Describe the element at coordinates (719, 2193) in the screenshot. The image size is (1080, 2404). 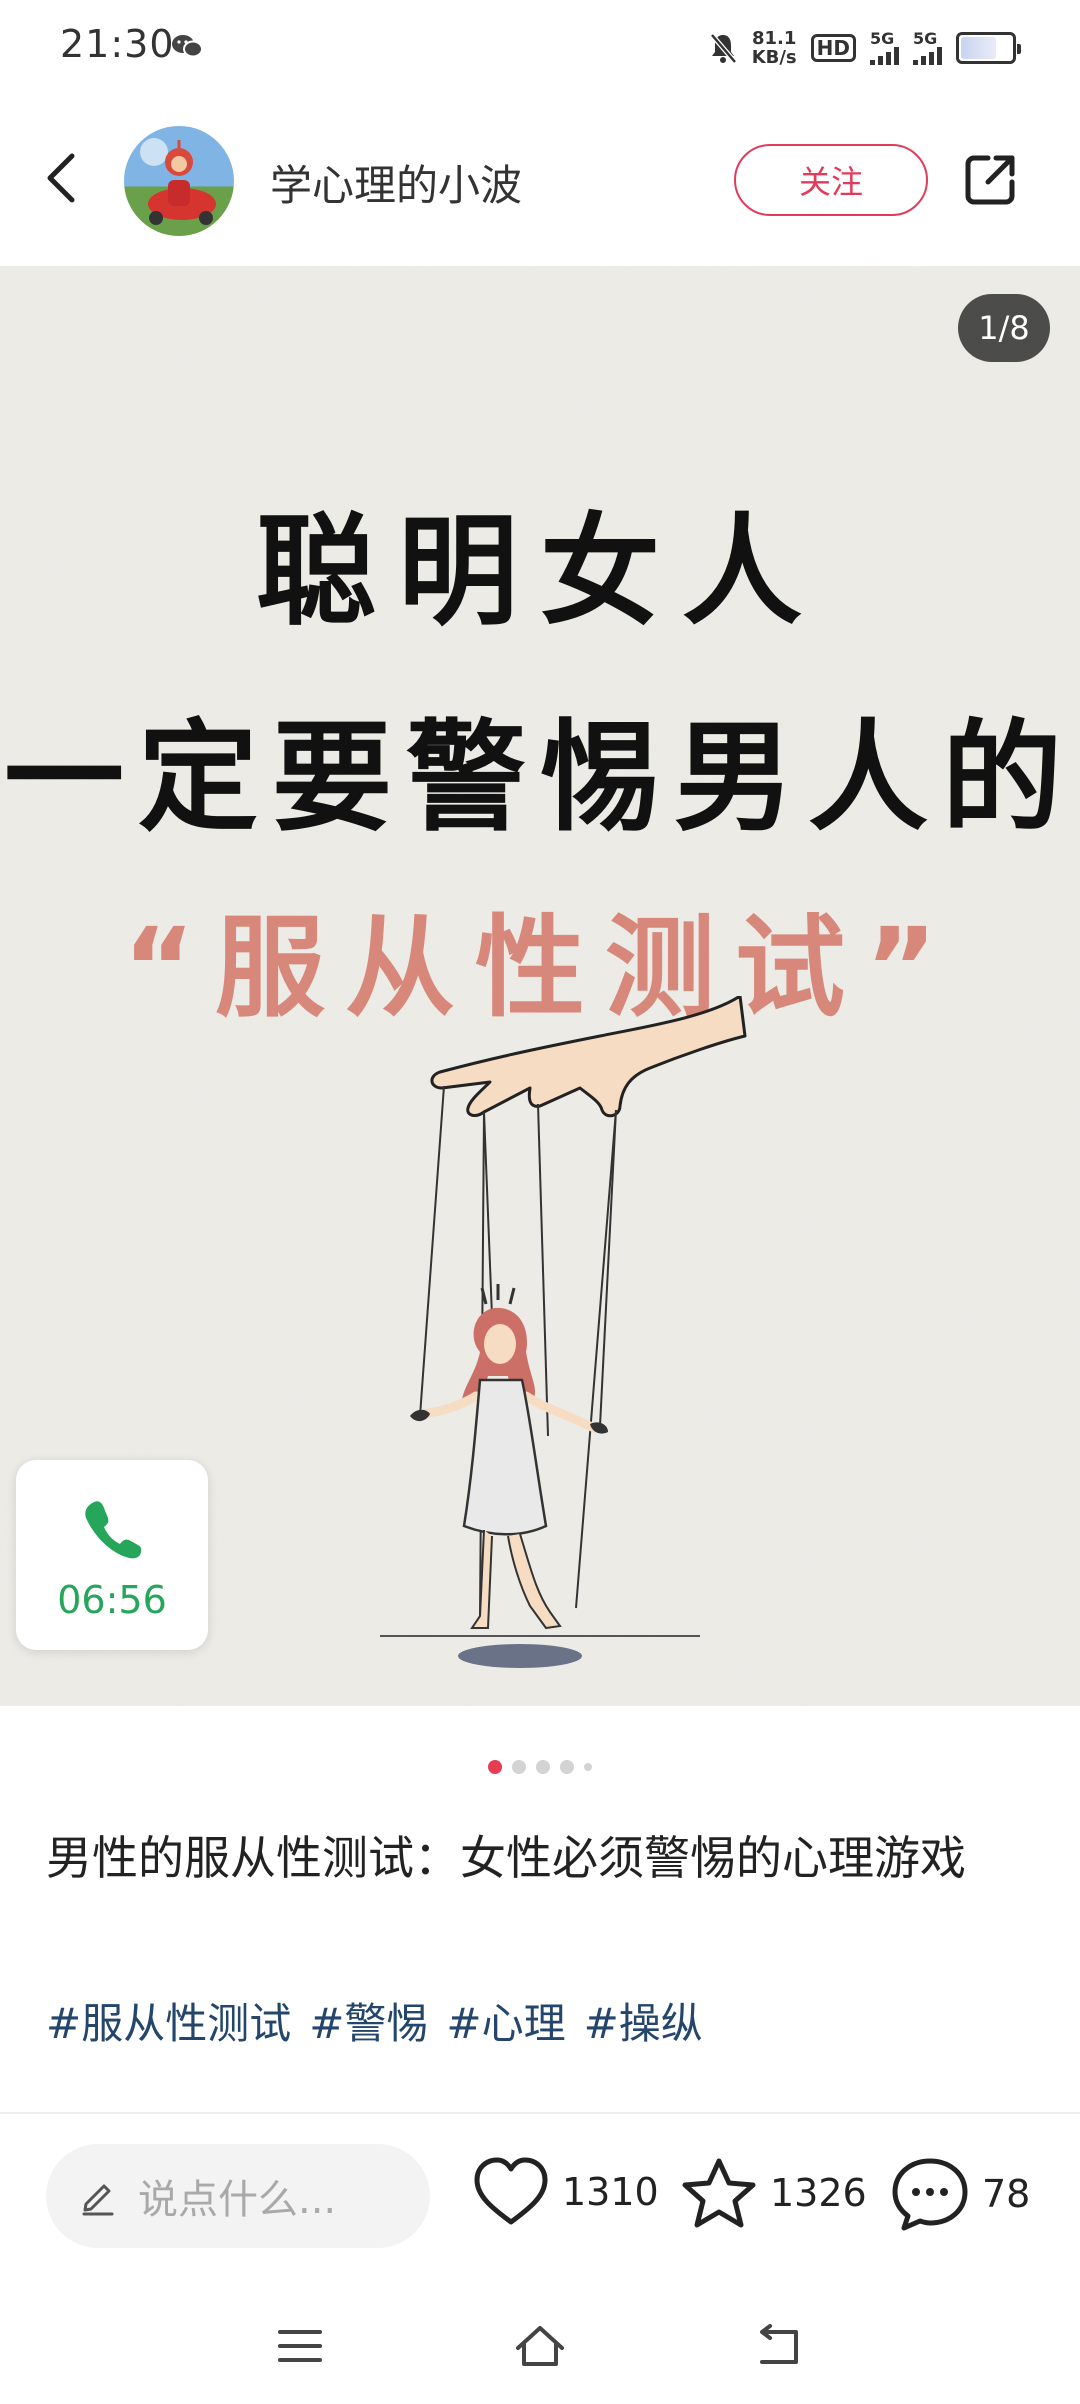
I see `star-icon` at that location.